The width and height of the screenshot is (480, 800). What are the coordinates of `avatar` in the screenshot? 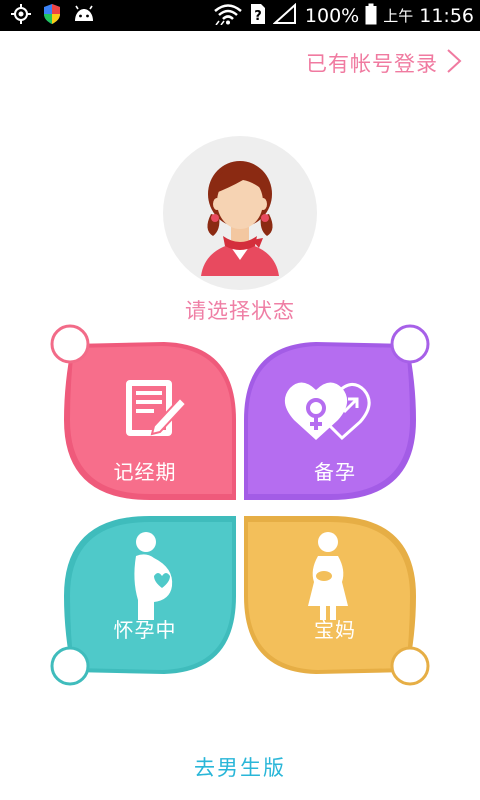 It's located at (240, 213).